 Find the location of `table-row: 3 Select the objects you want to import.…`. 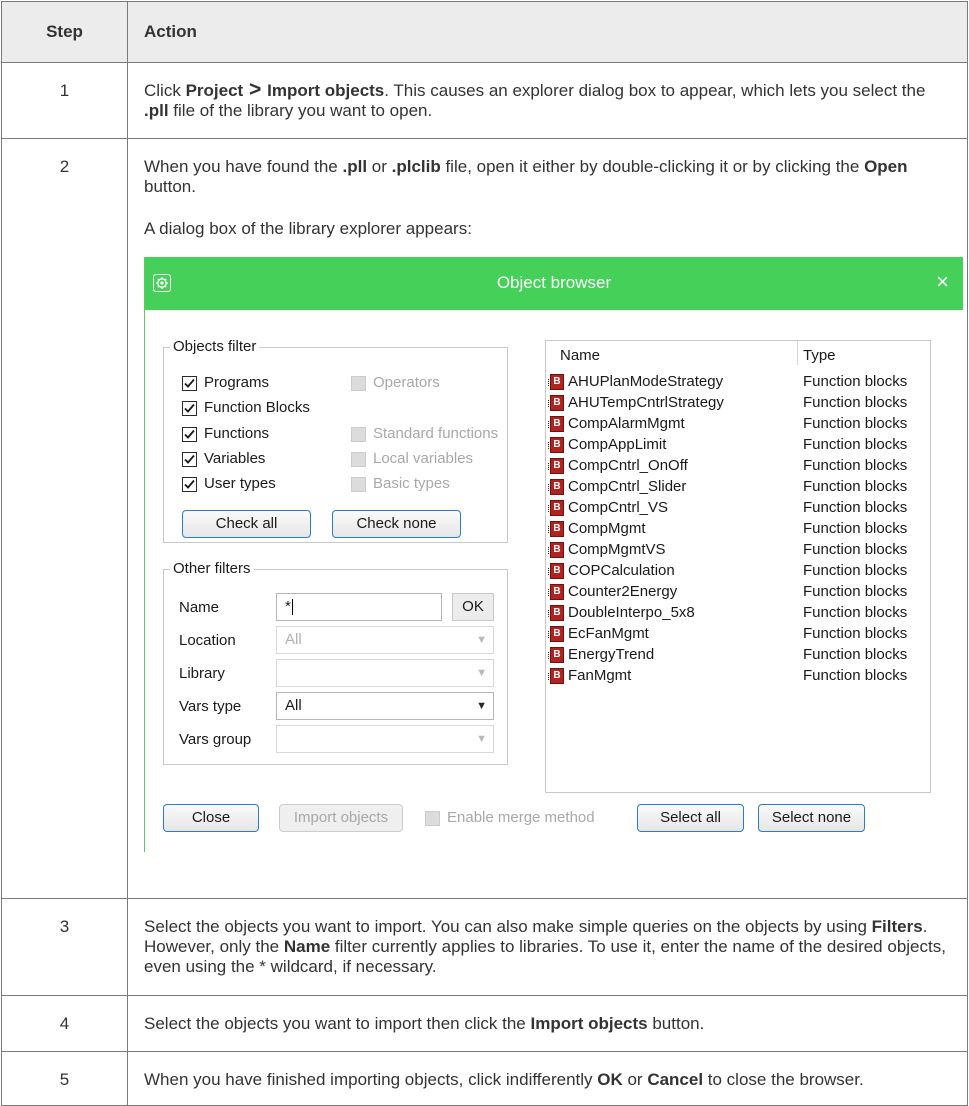

table-row: 3 Select the objects you want to import.… is located at coordinates (484, 947).